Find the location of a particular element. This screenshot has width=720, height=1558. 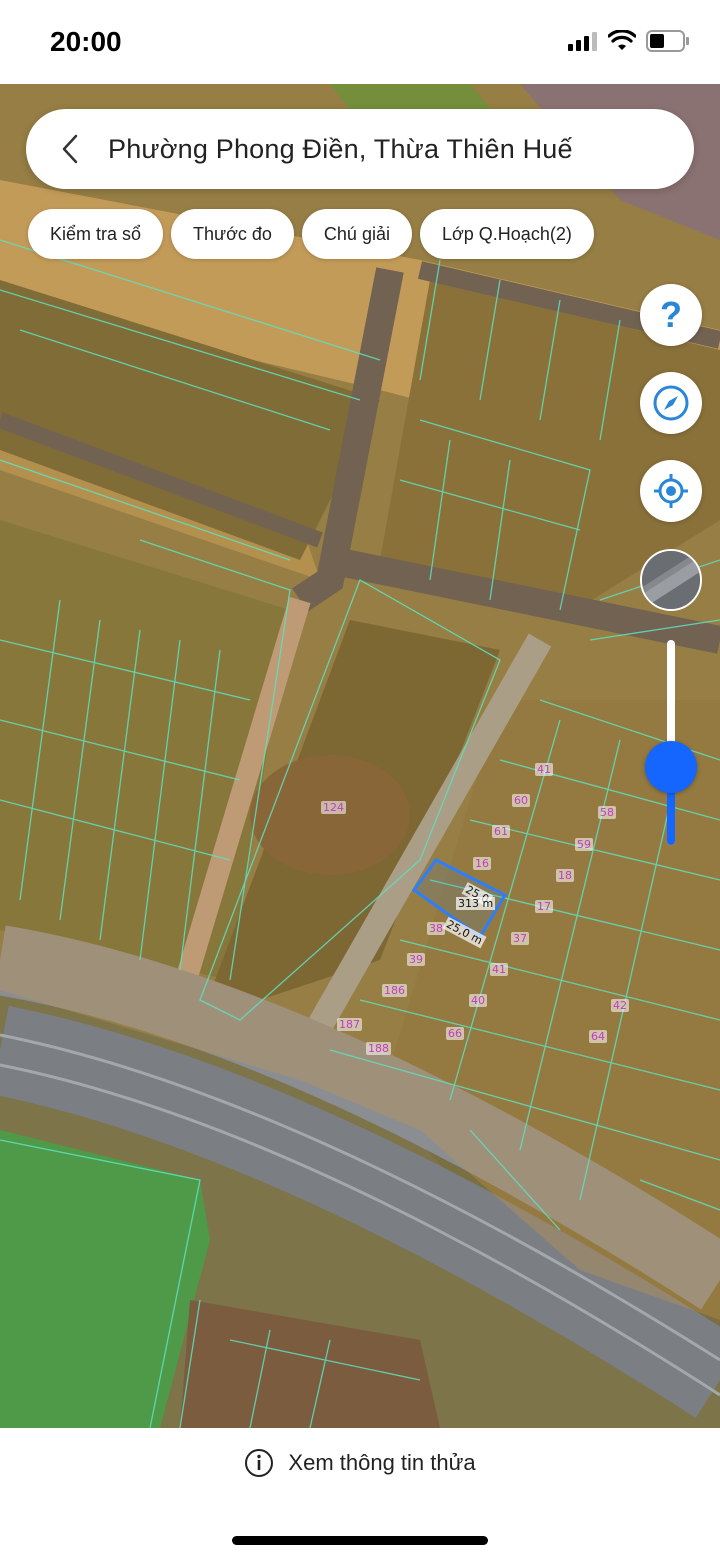

parcel-info-label: Xem thông tin thửa is located at coordinates (382, 1462).